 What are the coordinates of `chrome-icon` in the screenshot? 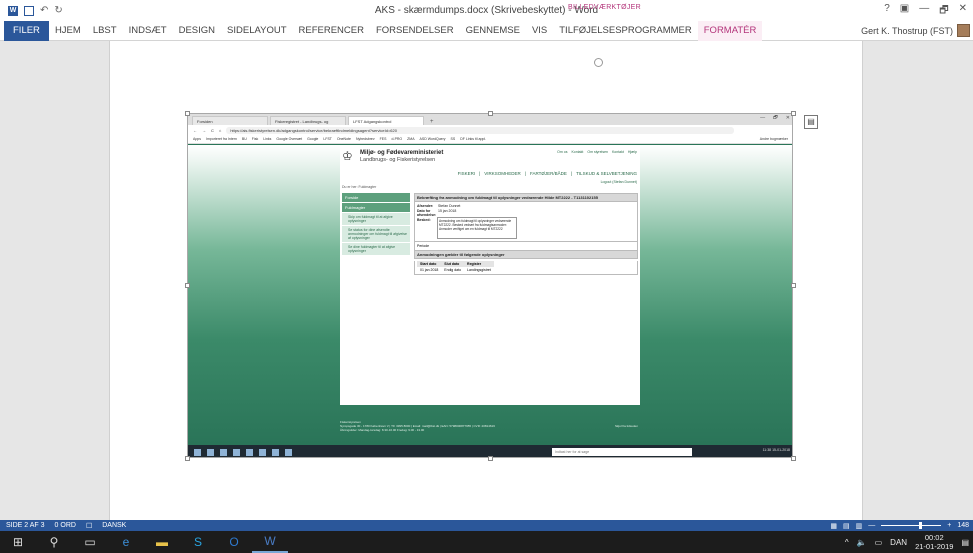 It's located at (262, 452).